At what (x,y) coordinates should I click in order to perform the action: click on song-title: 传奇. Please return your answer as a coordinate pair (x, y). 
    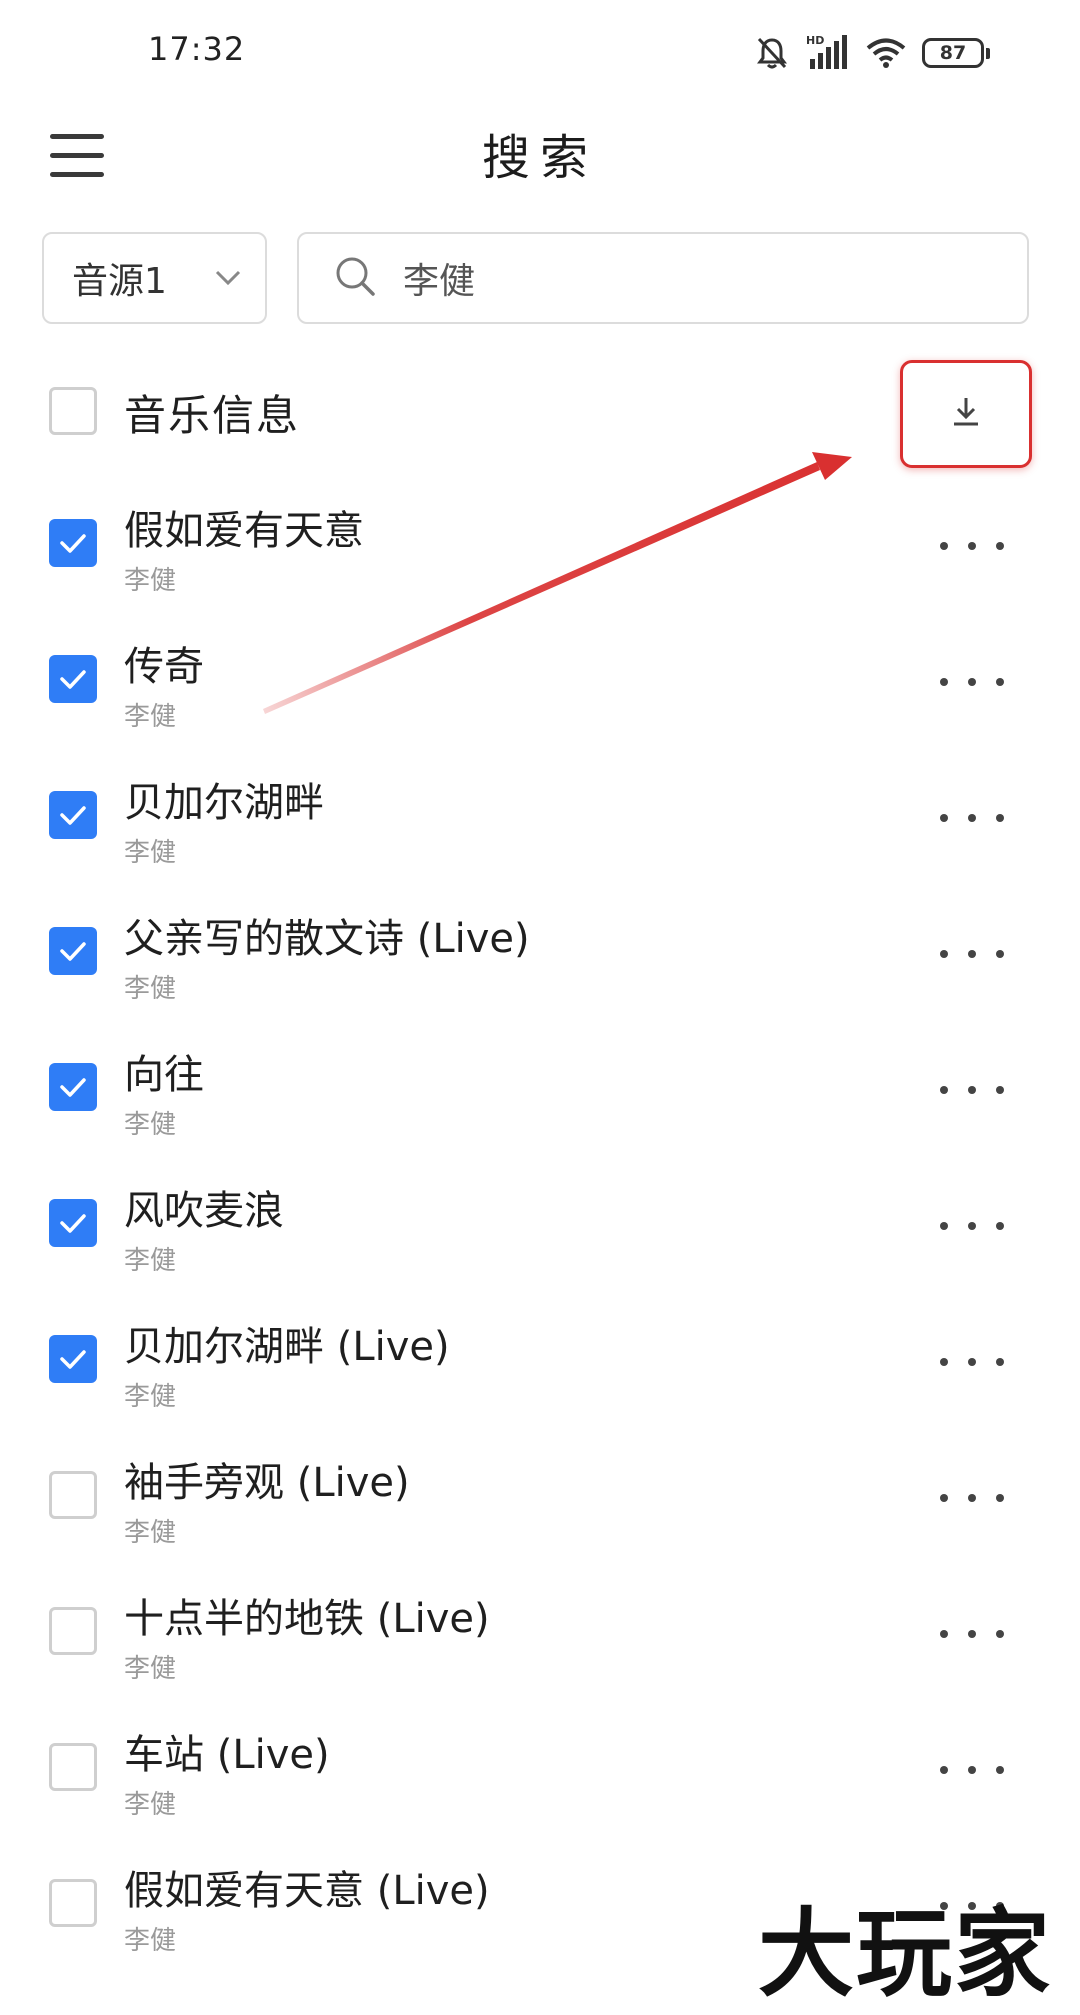
    Looking at the image, I should click on (164, 667).